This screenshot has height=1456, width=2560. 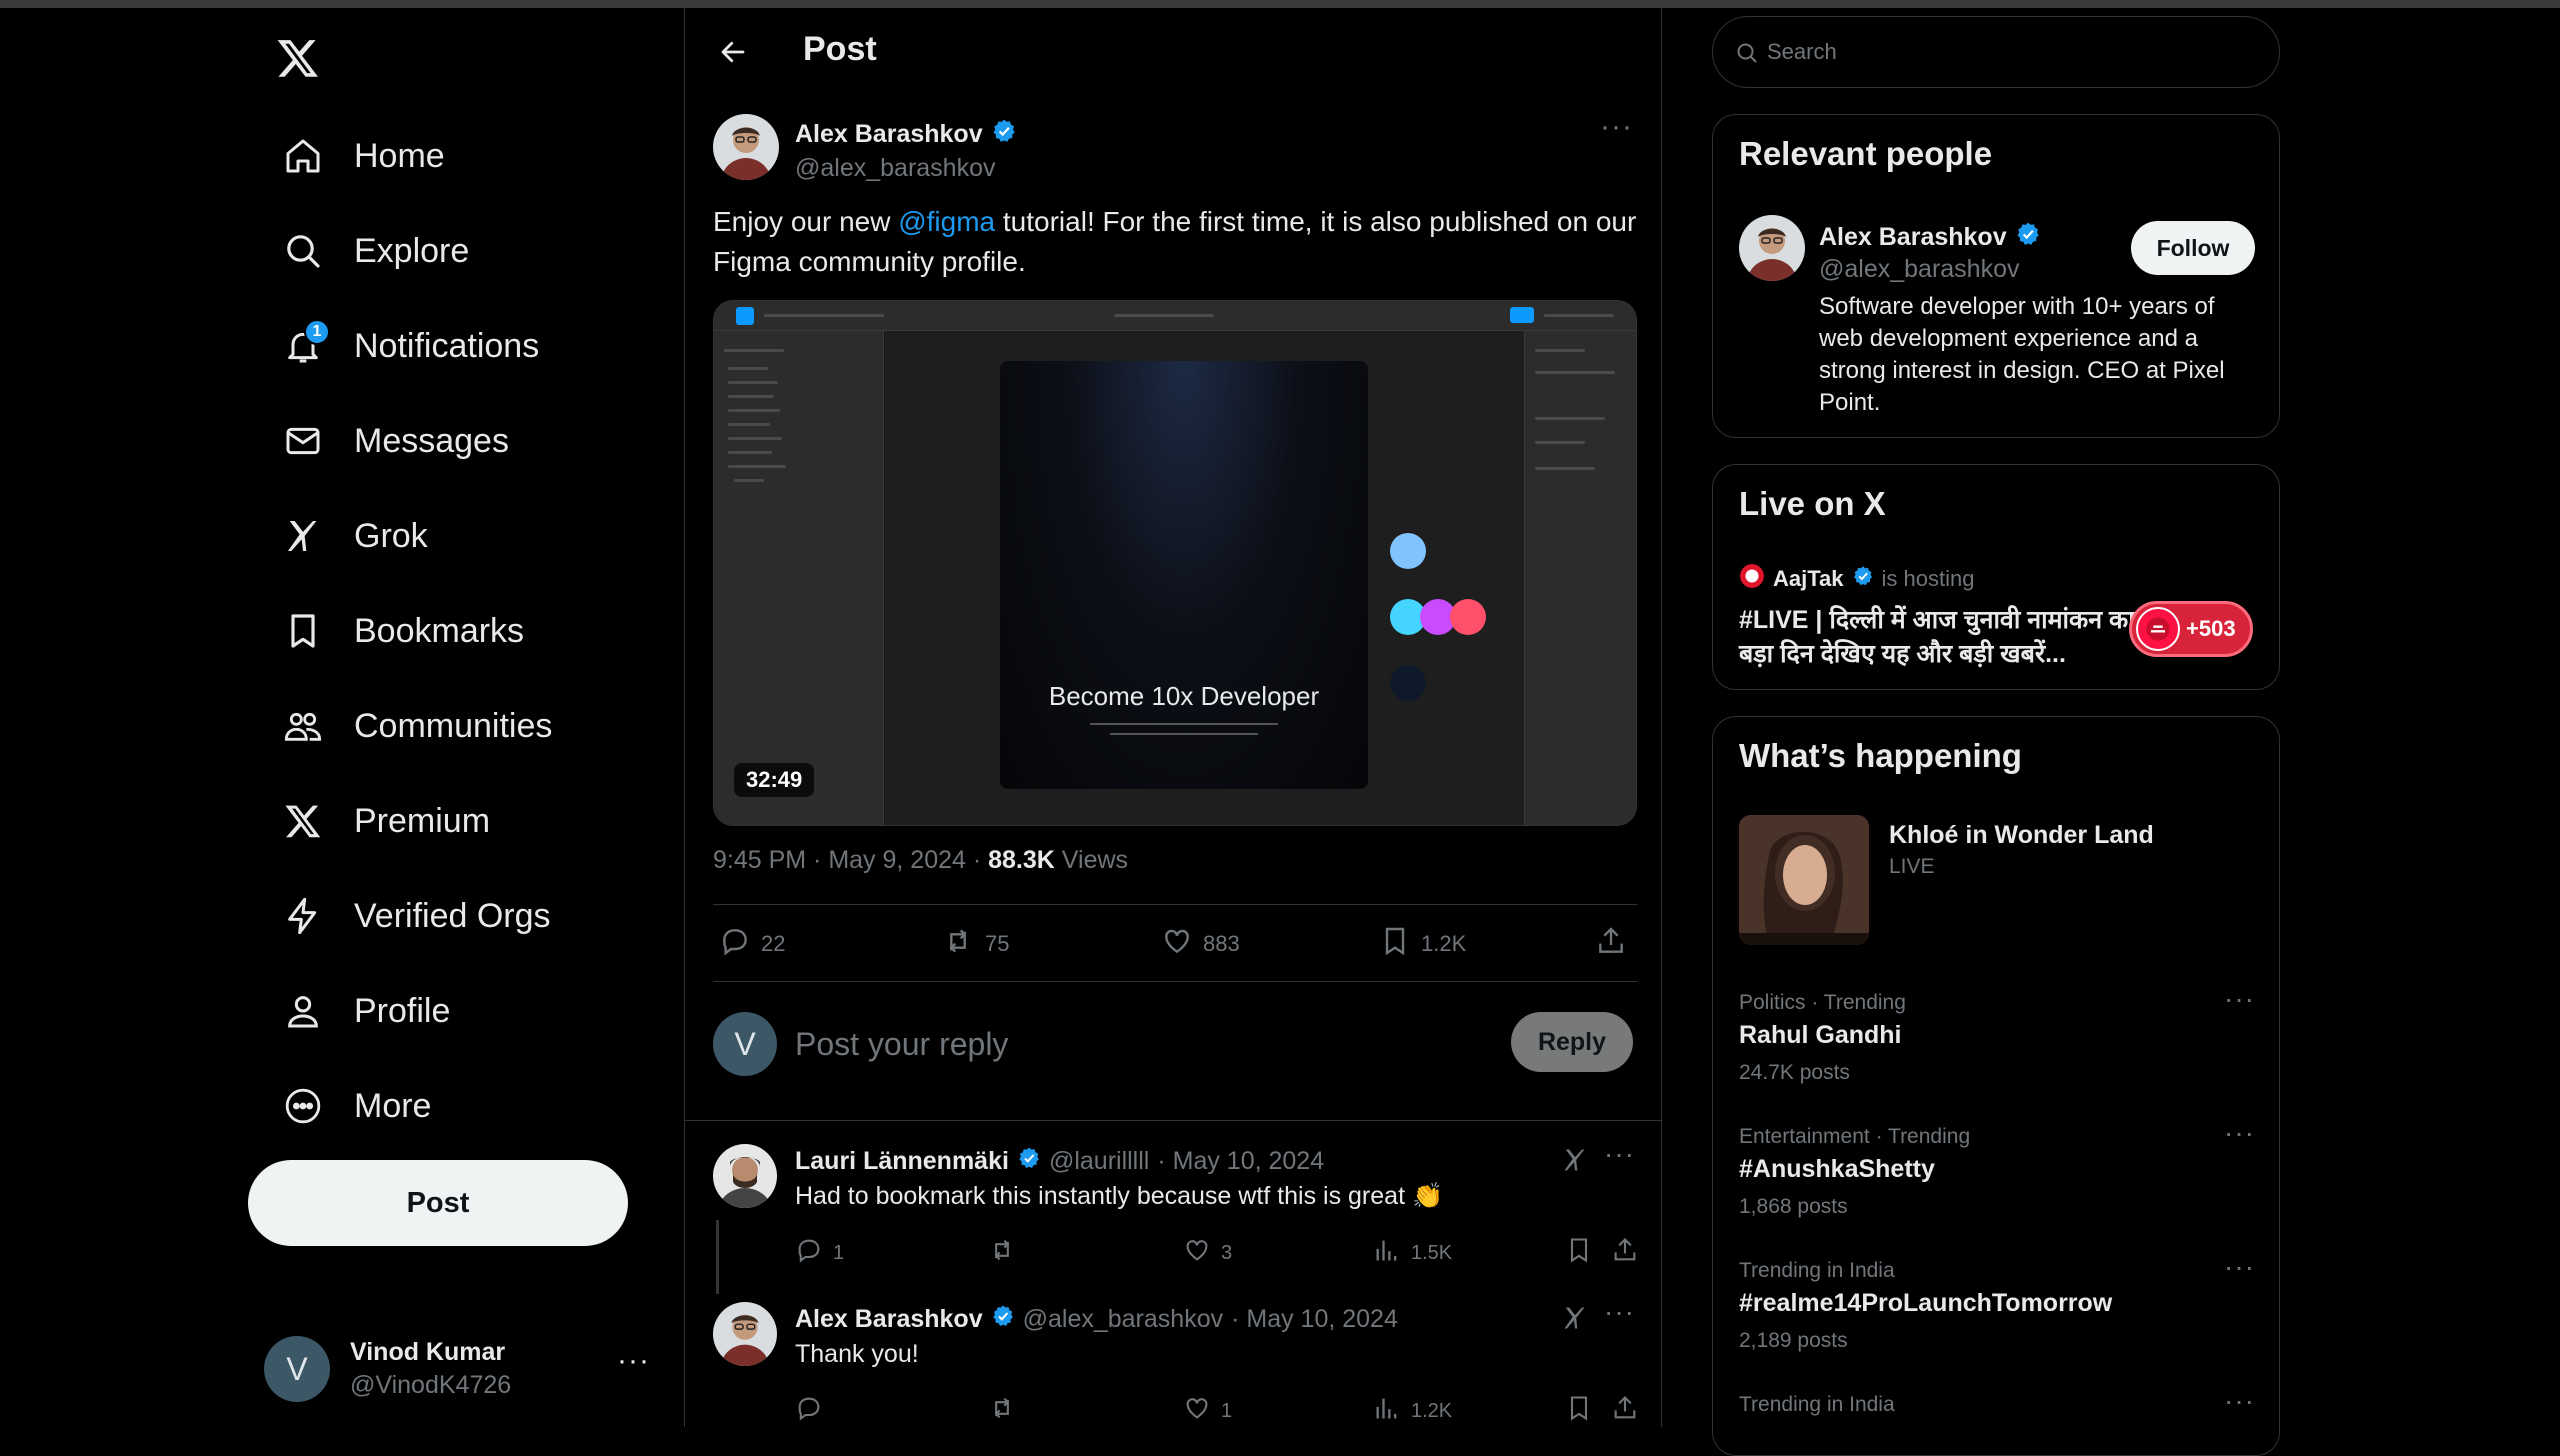 I want to click on trend-title: #realme14ProLaunchTomorrow, so click(x=1926, y=1303).